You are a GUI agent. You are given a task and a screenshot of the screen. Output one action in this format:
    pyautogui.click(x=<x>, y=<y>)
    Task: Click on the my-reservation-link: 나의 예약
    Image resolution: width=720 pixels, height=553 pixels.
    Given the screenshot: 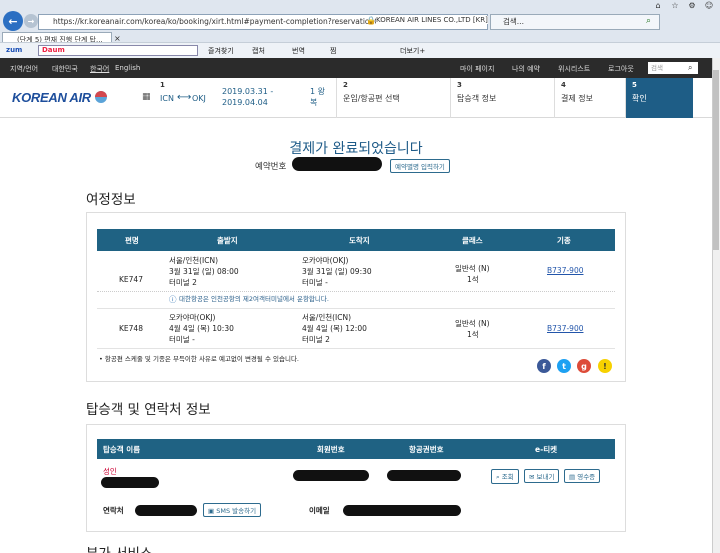 What is the action you would take?
    pyautogui.click(x=526, y=69)
    